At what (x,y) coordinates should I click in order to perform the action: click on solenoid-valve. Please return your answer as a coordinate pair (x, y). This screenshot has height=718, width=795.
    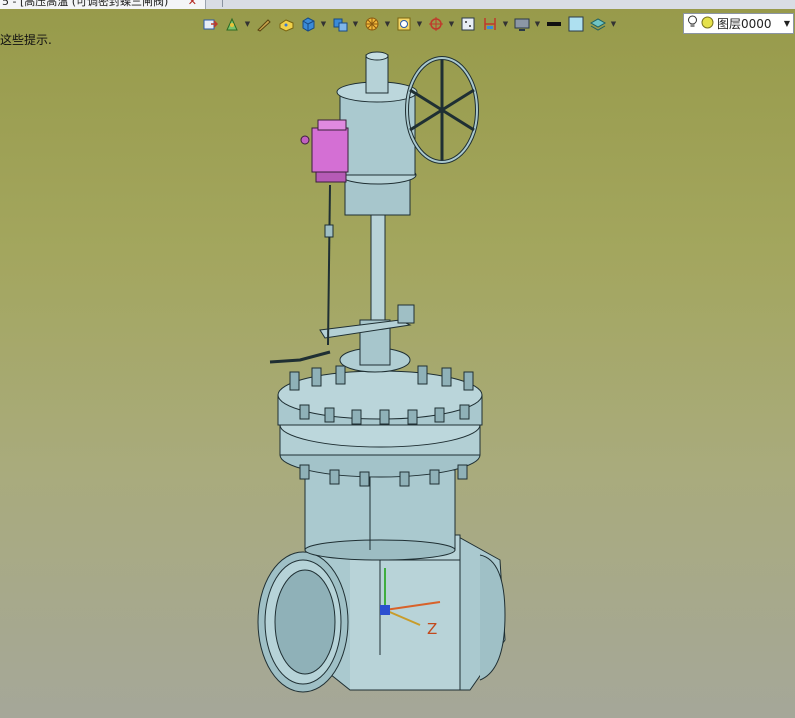
    Looking at the image, I should click on (324, 151).